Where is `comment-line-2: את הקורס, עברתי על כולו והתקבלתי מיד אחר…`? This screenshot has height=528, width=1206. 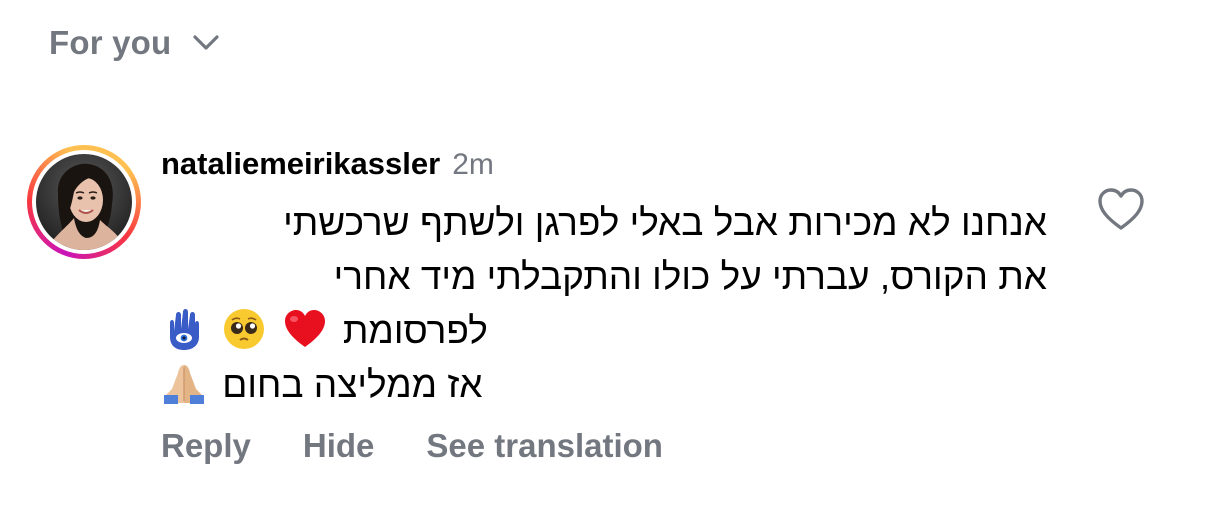 comment-line-2: את הקורס, עברתי על כולו והתקבלתי מיד אחר… is located at coordinates (690, 276).